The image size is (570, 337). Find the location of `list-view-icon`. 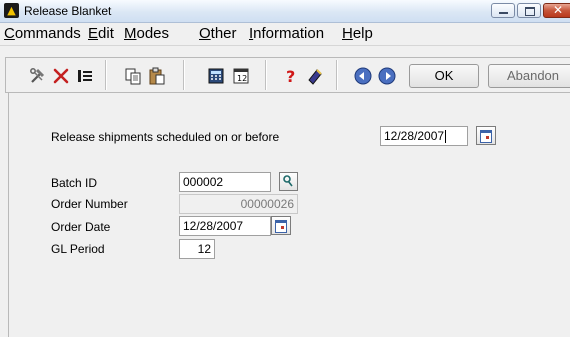

list-view-icon is located at coordinates (85, 76).